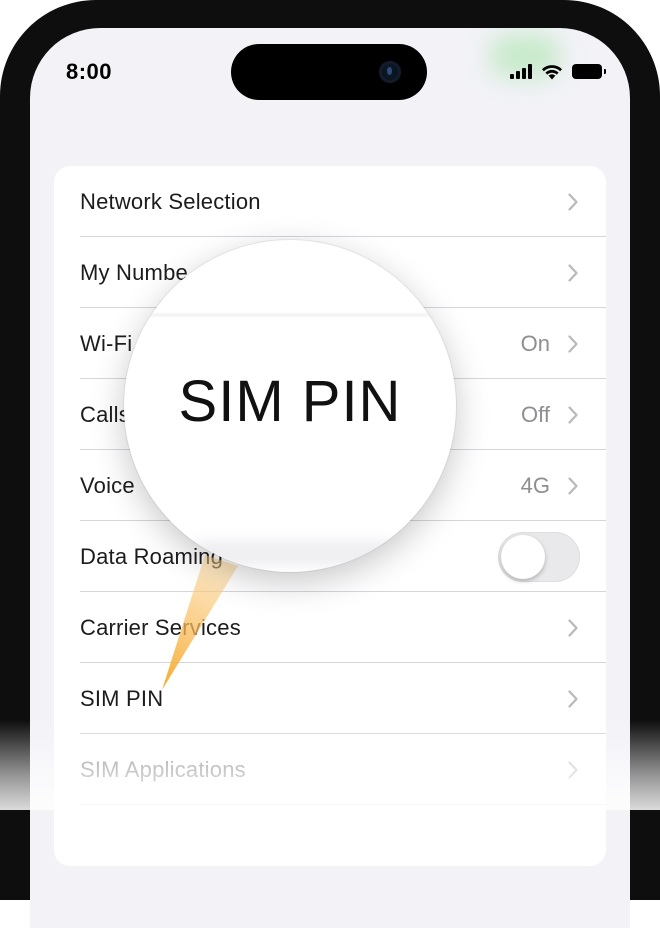 This screenshot has width=660, height=928. What do you see at coordinates (122, 698) in the screenshot?
I see `row-label: SIM PIN` at bounding box center [122, 698].